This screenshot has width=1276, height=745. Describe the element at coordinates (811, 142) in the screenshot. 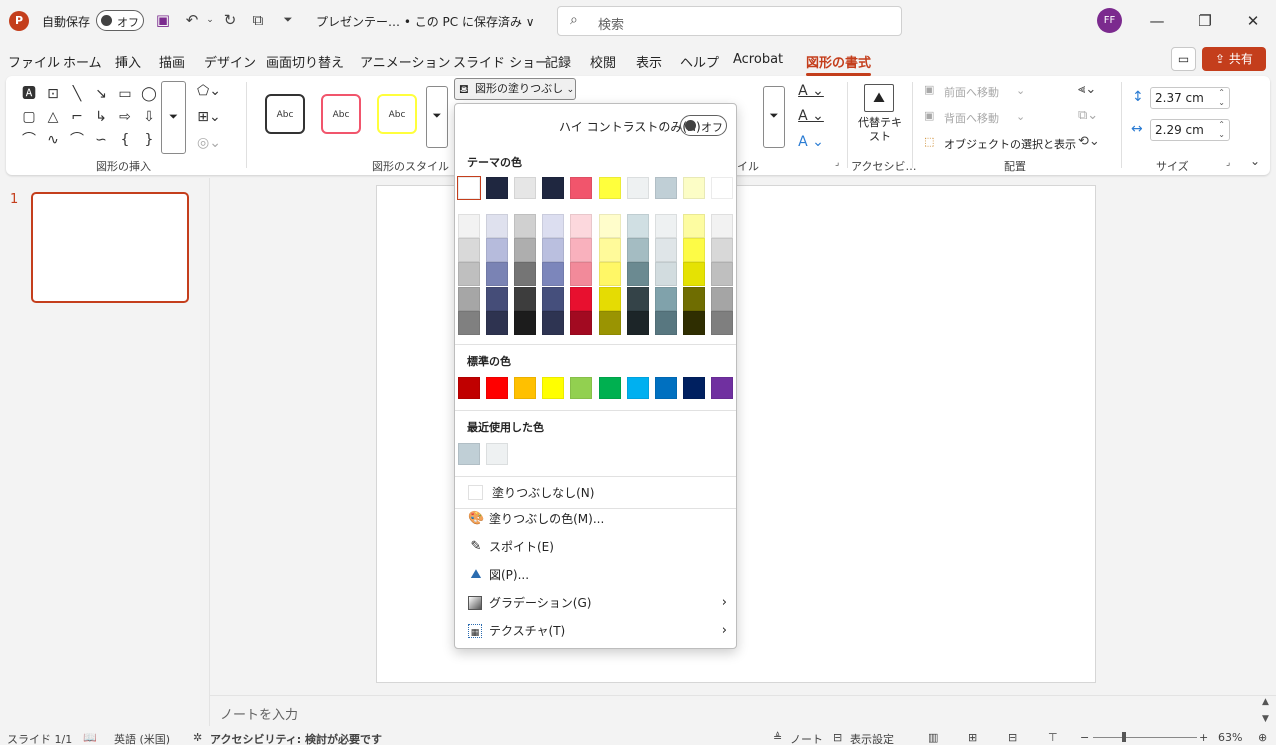

I see `text-effects-icon: A ⌄` at that location.